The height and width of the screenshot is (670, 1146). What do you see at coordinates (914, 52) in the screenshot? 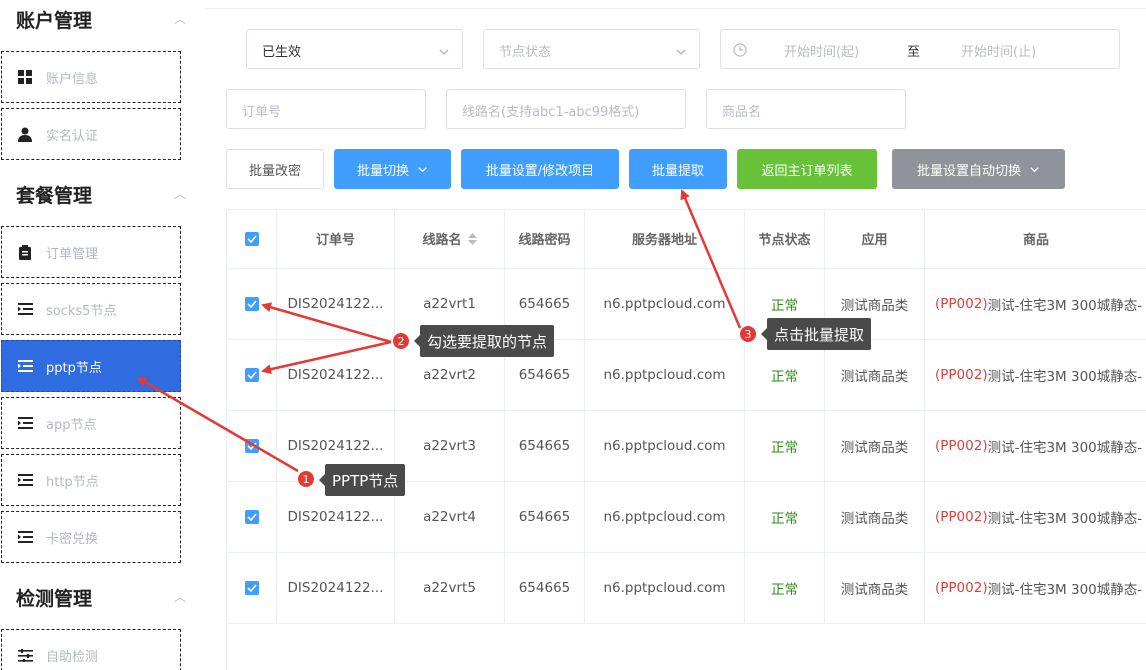
I see `date-separator: 至` at bounding box center [914, 52].